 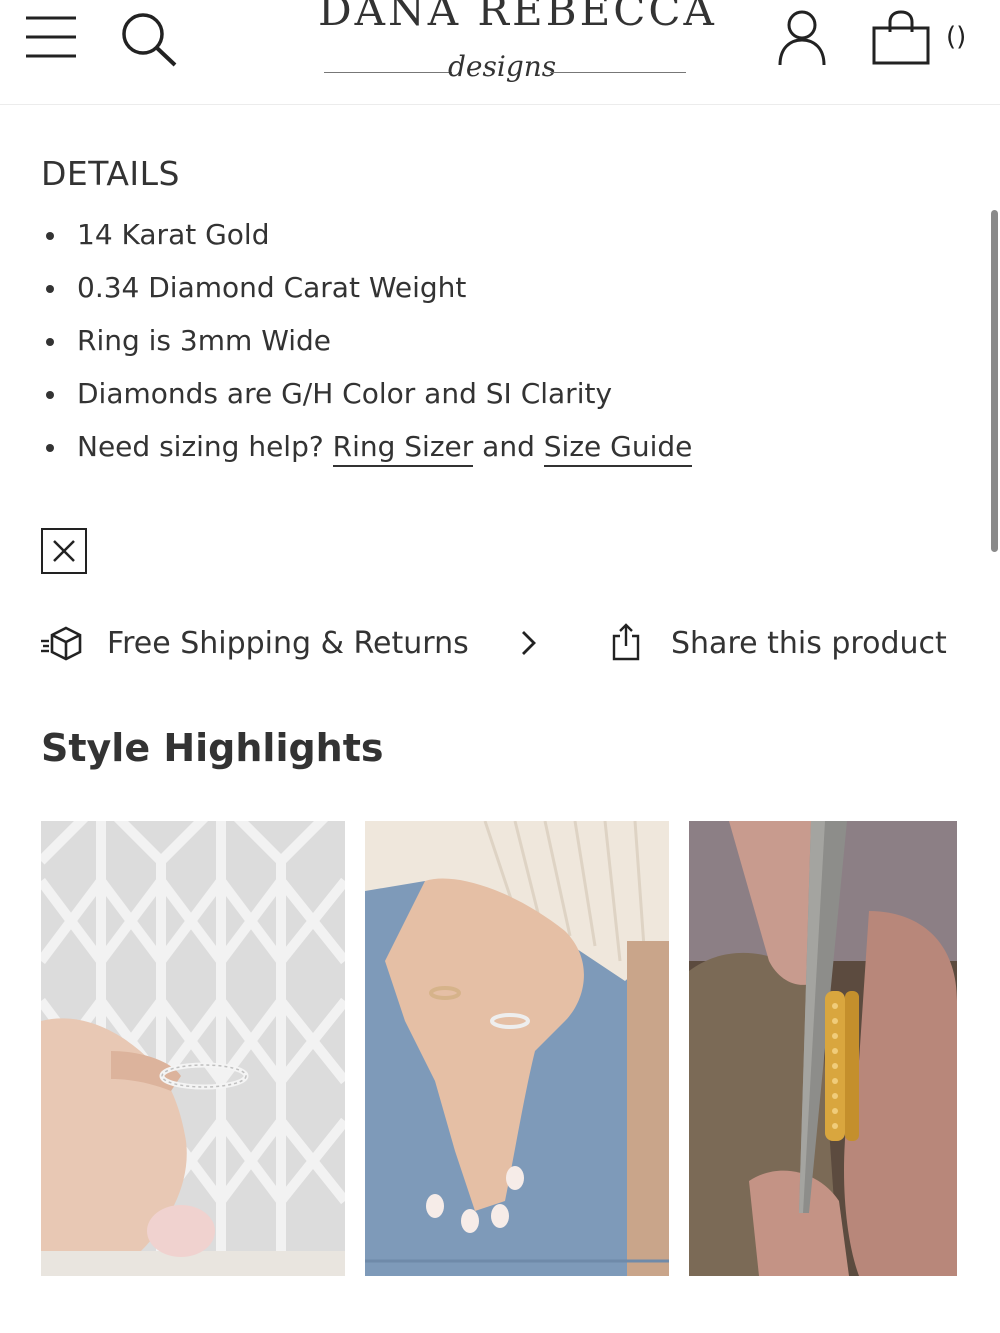 What do you see at coordinates (626, 642) in the screenshot?
I see `share-icon` at bounding box center [626, 642].